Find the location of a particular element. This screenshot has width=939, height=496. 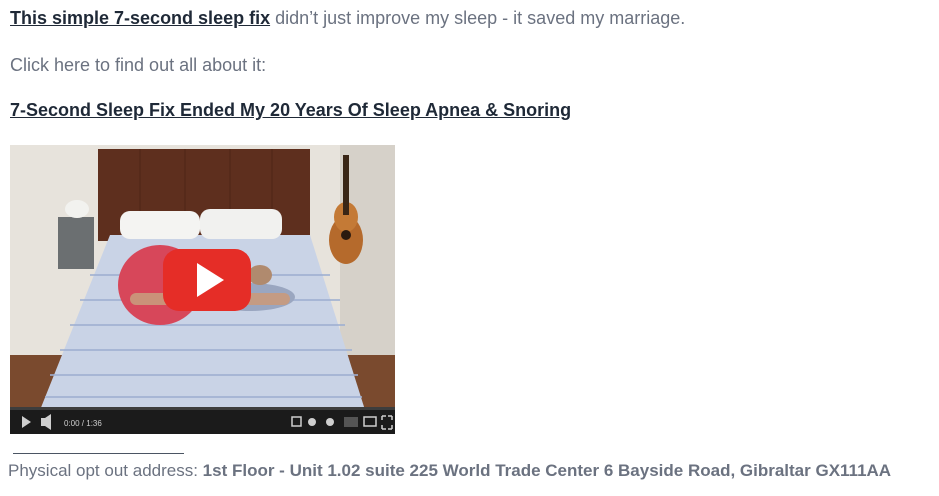

theater-icon is located at coordinates (351, 422).